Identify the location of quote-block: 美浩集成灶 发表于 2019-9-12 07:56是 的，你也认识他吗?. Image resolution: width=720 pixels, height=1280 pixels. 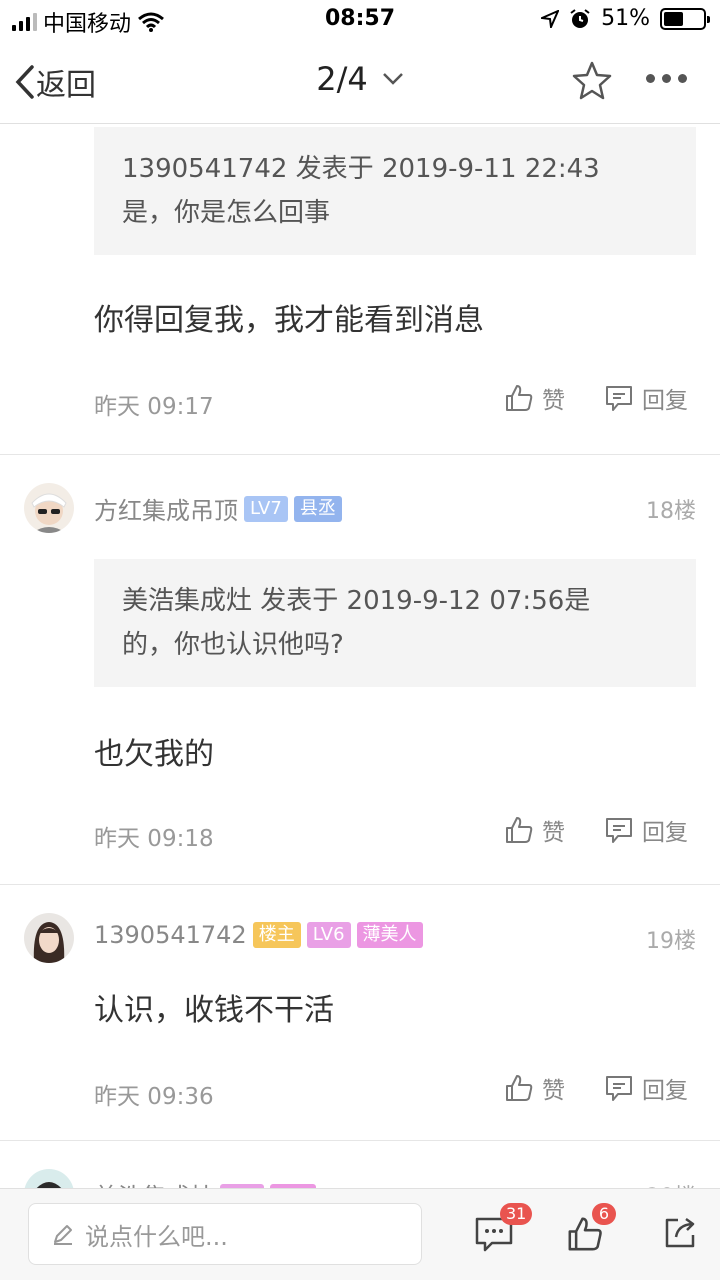
(395, 623).